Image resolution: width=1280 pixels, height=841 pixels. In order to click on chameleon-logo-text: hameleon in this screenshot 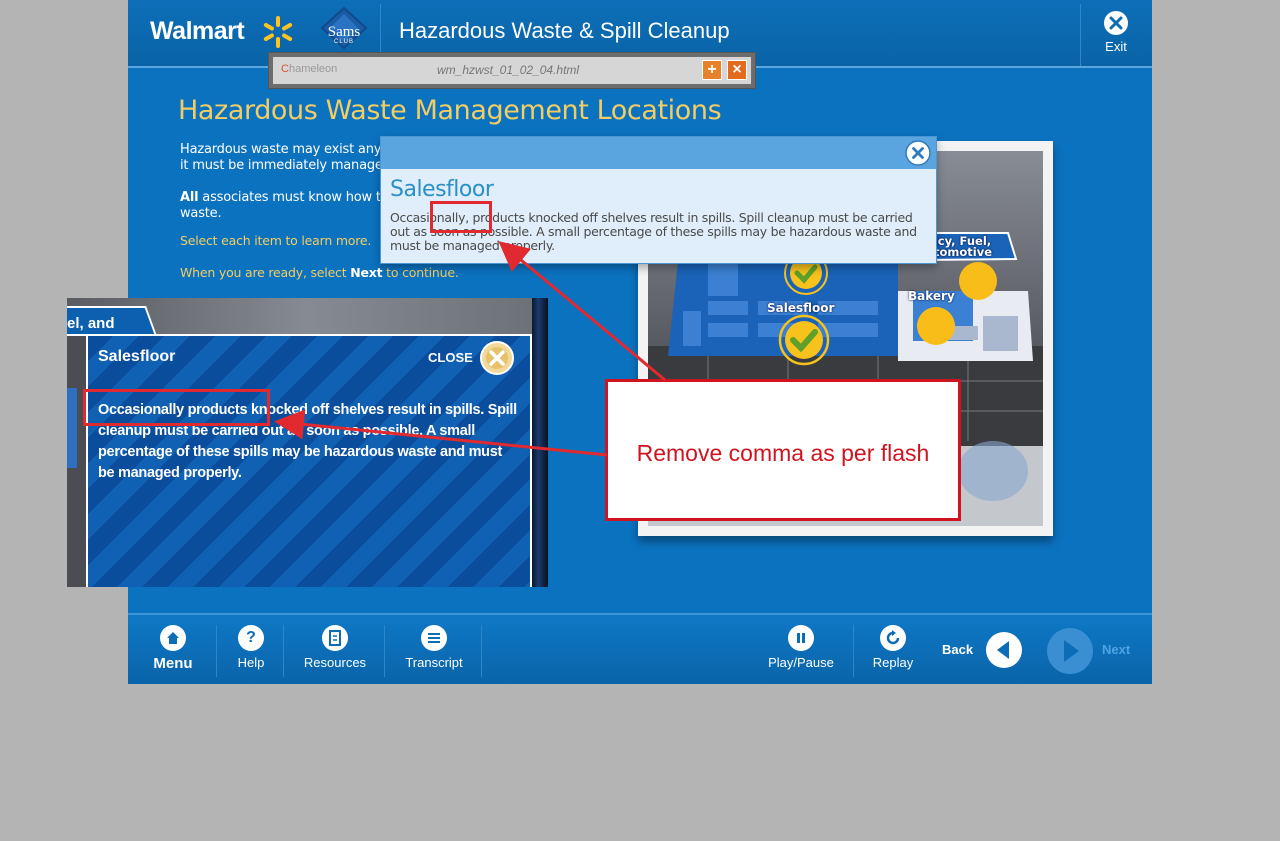, I will do `click(313, 69)`.